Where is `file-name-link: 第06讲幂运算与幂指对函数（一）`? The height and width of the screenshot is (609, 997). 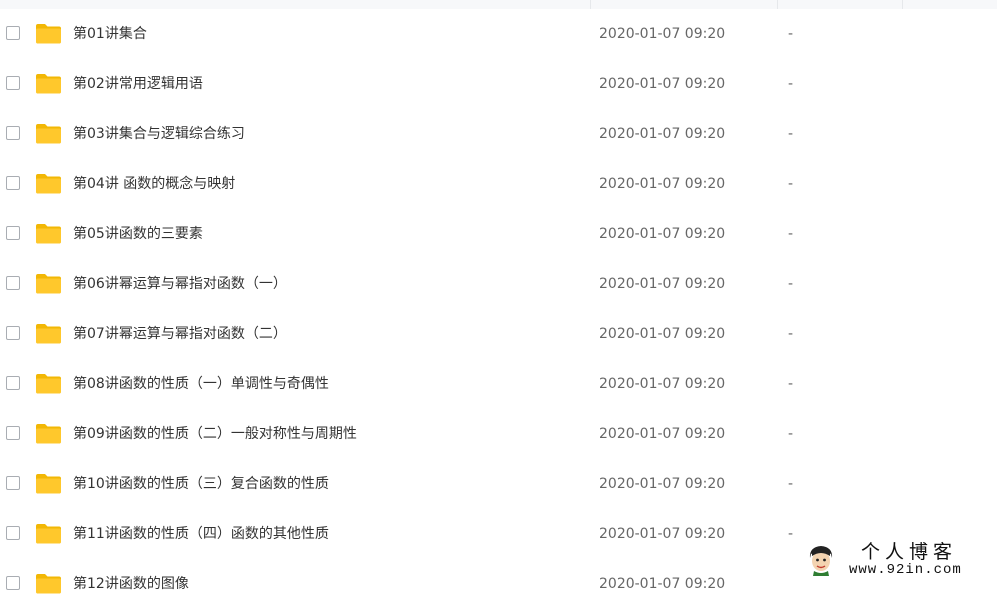 file-name-link: 第06讲幂运算与幂指对函数（一） is located at coordinates (180, 284).